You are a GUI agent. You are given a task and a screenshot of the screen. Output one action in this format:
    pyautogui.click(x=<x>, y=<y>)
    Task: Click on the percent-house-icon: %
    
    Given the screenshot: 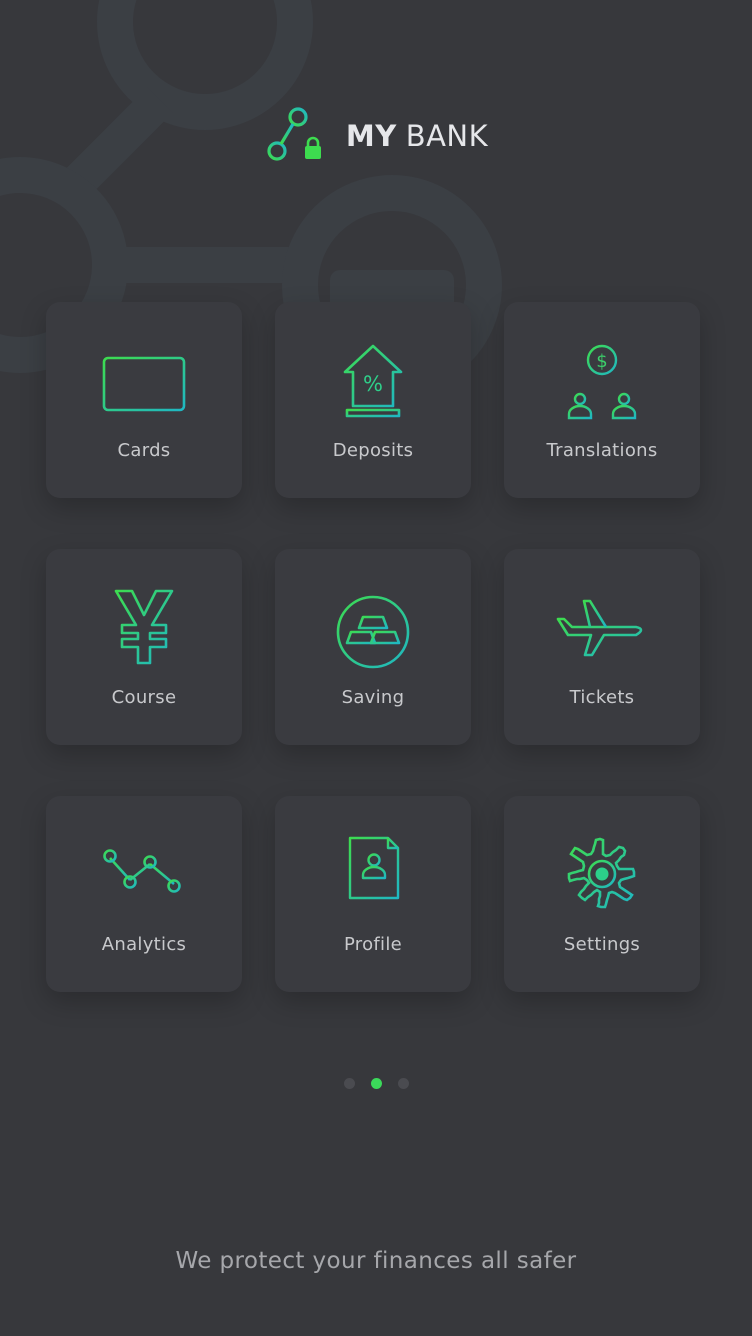 What is the action you would take?
    pyautogui.click(x=373, y=381)
    